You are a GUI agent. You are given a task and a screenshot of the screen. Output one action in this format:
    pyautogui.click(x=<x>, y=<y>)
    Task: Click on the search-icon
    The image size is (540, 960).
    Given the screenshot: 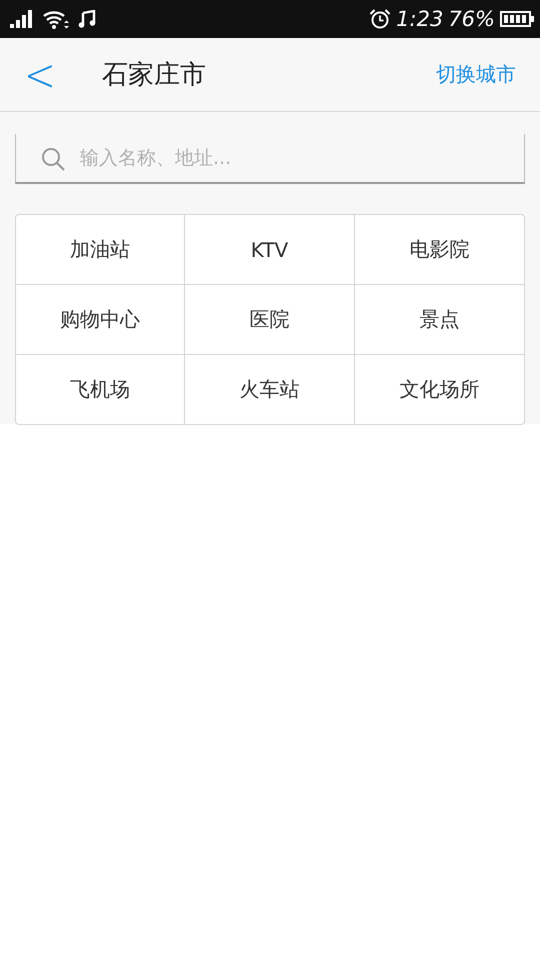 What is the action you would take?
    pyautogui.click(x=53, y=159)
    